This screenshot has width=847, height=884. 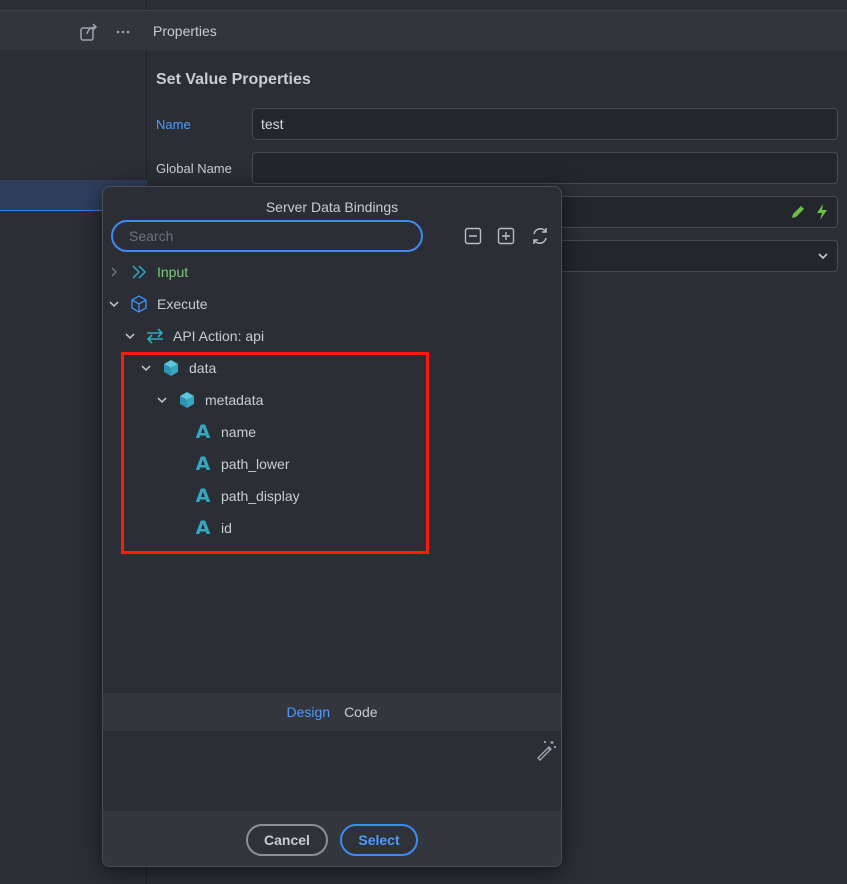 What do you see at coordinates (546, 751) in the screenshot?
I see `magic-wand-icon` at bounding box center [546, 751].